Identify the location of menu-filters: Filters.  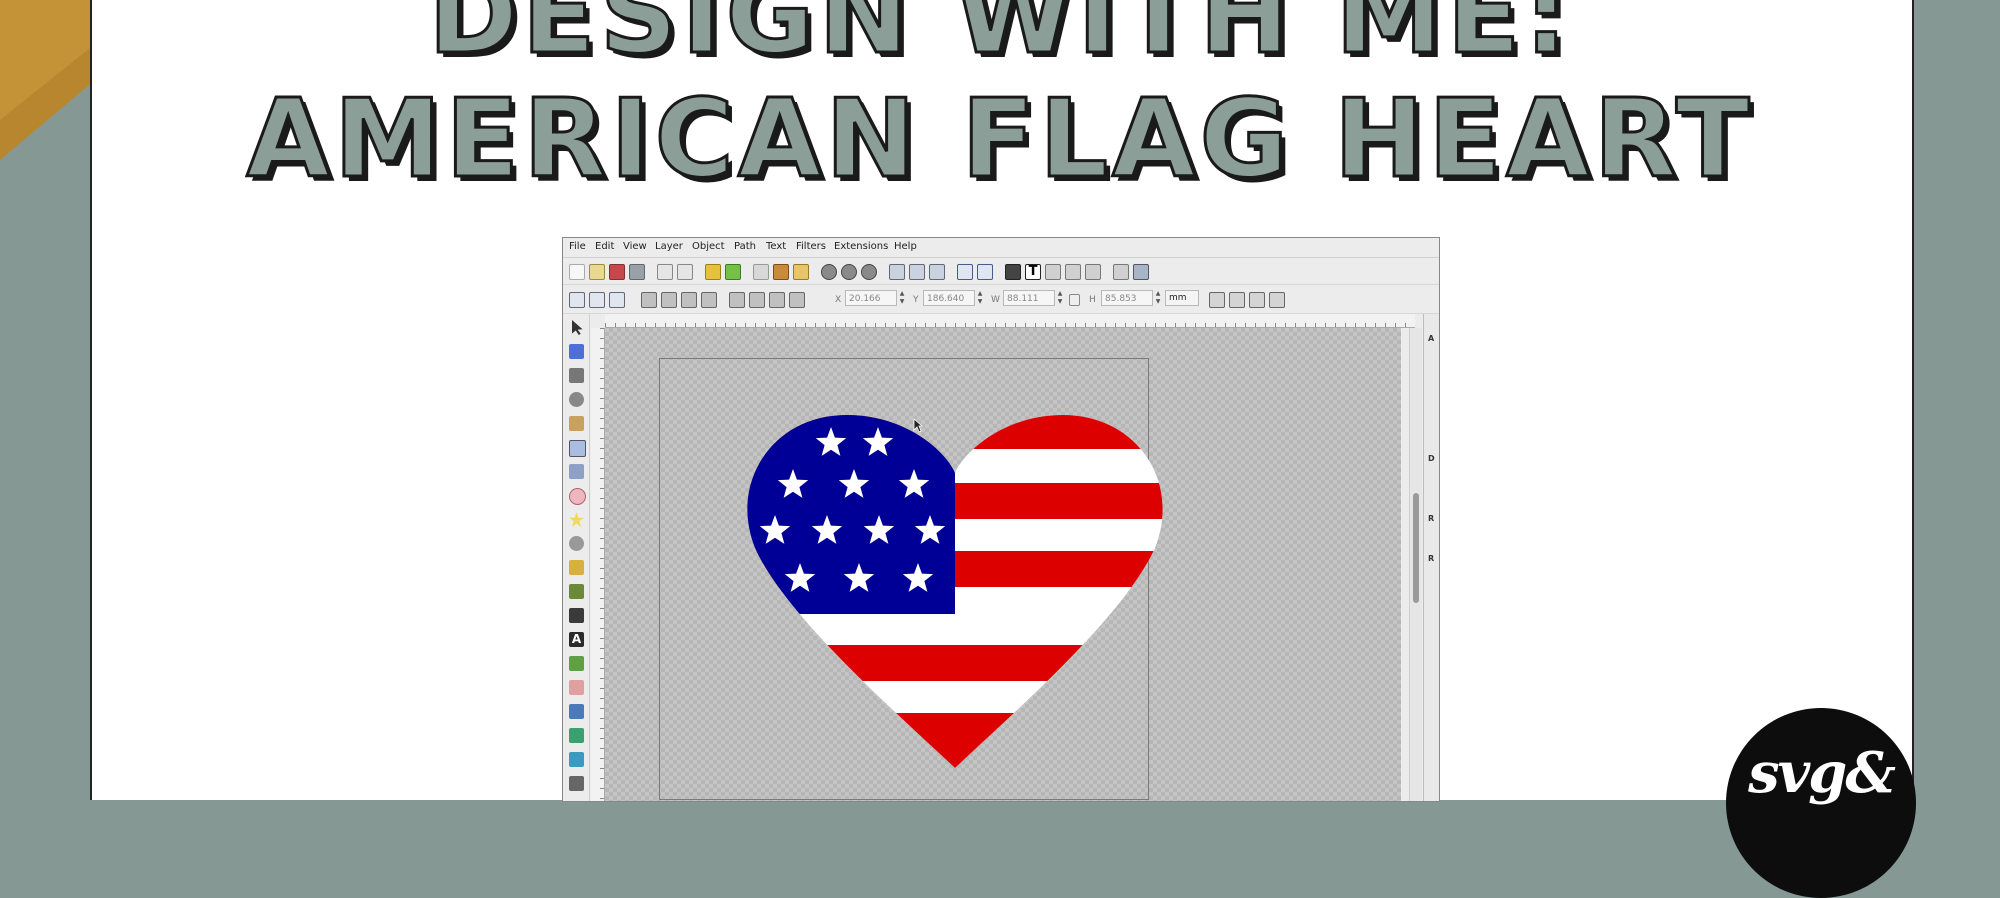
(811, 246).